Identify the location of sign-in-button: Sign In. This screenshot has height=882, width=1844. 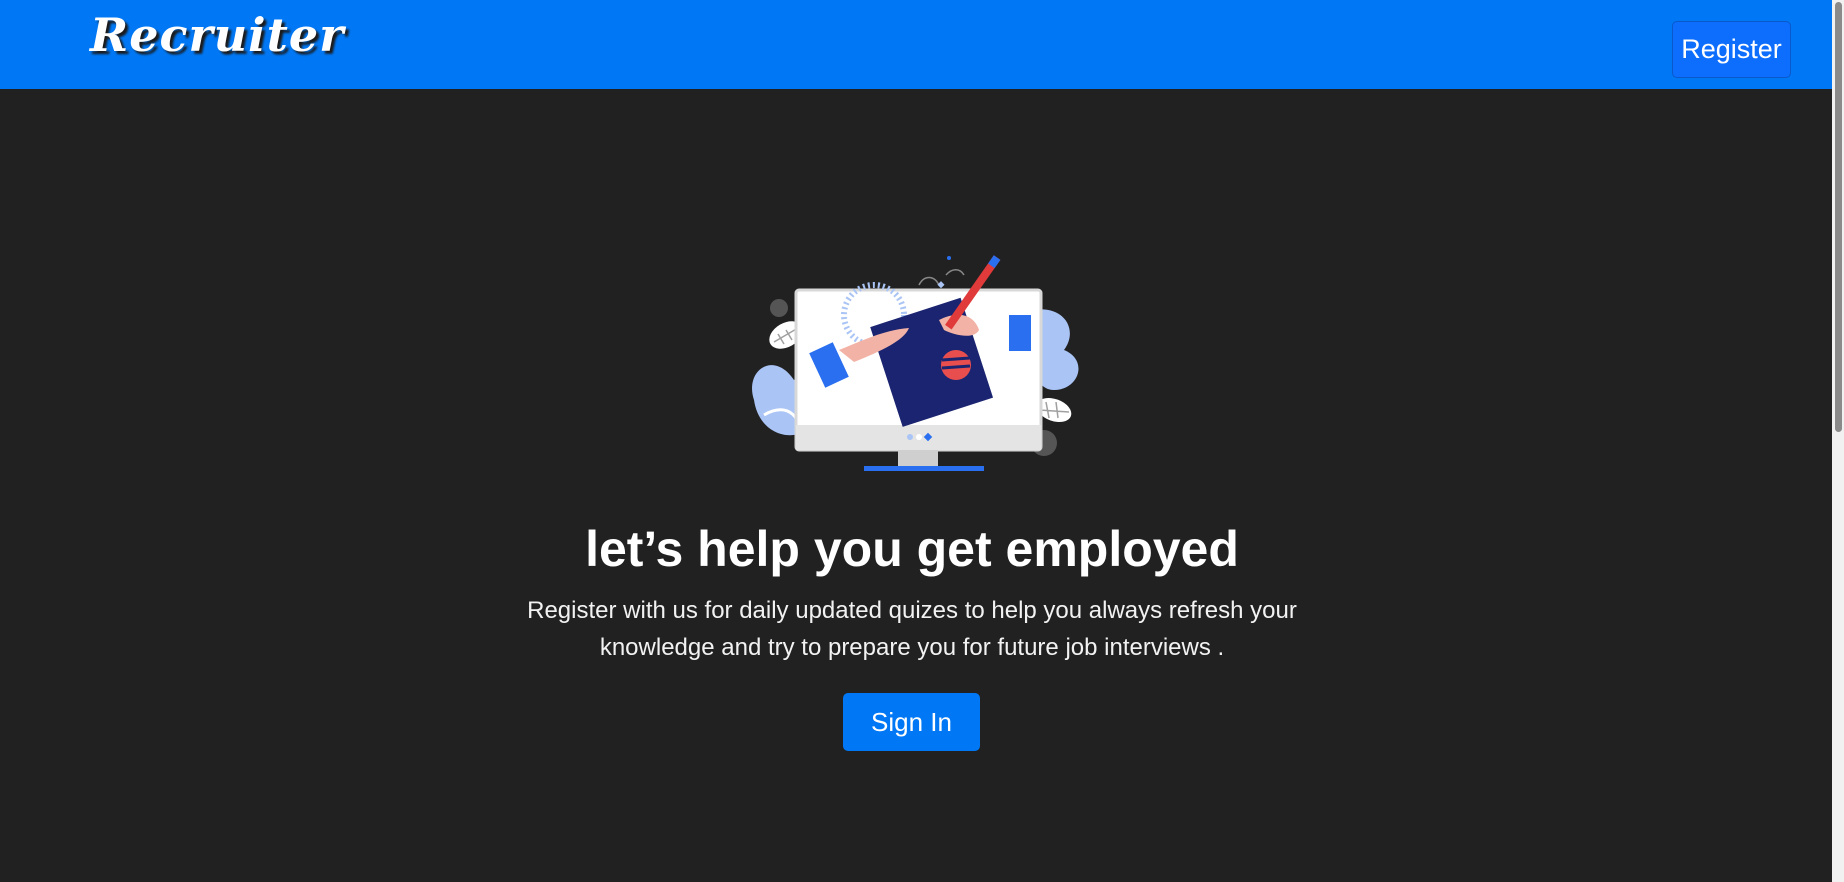
(911, 722).